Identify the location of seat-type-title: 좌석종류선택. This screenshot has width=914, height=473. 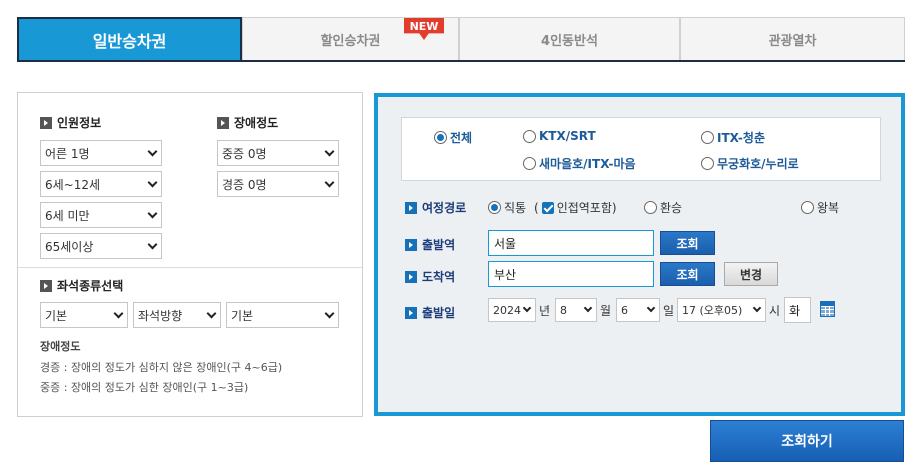
(81, 285).